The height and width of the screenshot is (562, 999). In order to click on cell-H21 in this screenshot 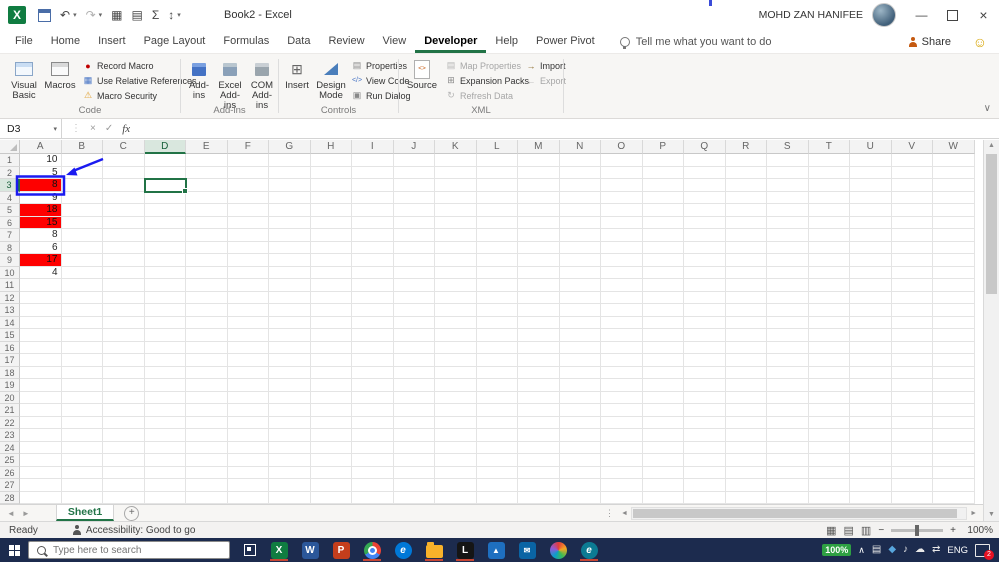, I will do `click(331, 410)`.